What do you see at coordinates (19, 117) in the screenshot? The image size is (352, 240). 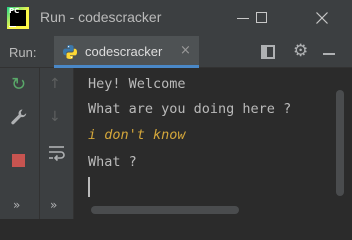 I see `wrench-svg` at bounding box center [19, 117].